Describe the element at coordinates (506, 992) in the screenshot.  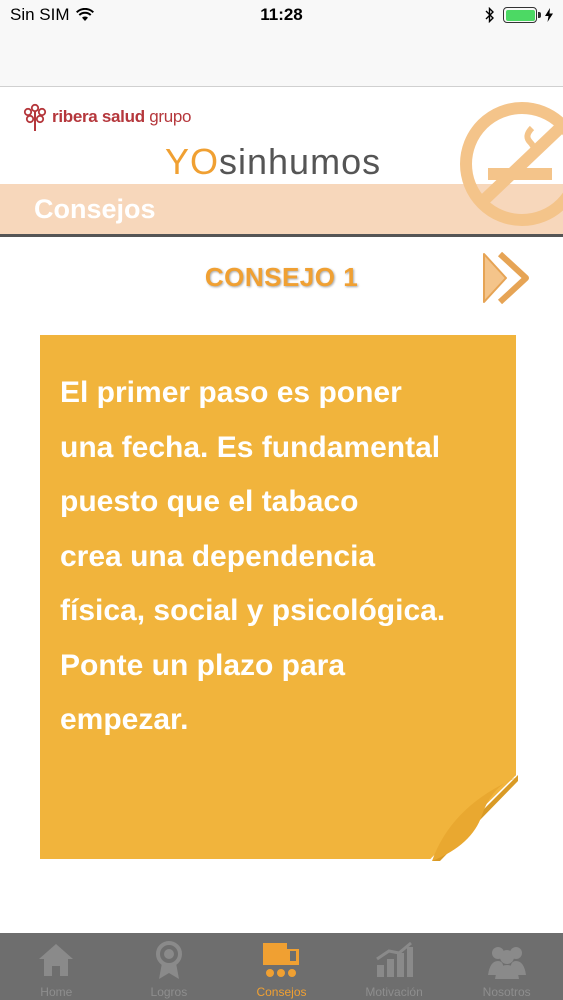
I see `tab-label: Nosotros` at that location.